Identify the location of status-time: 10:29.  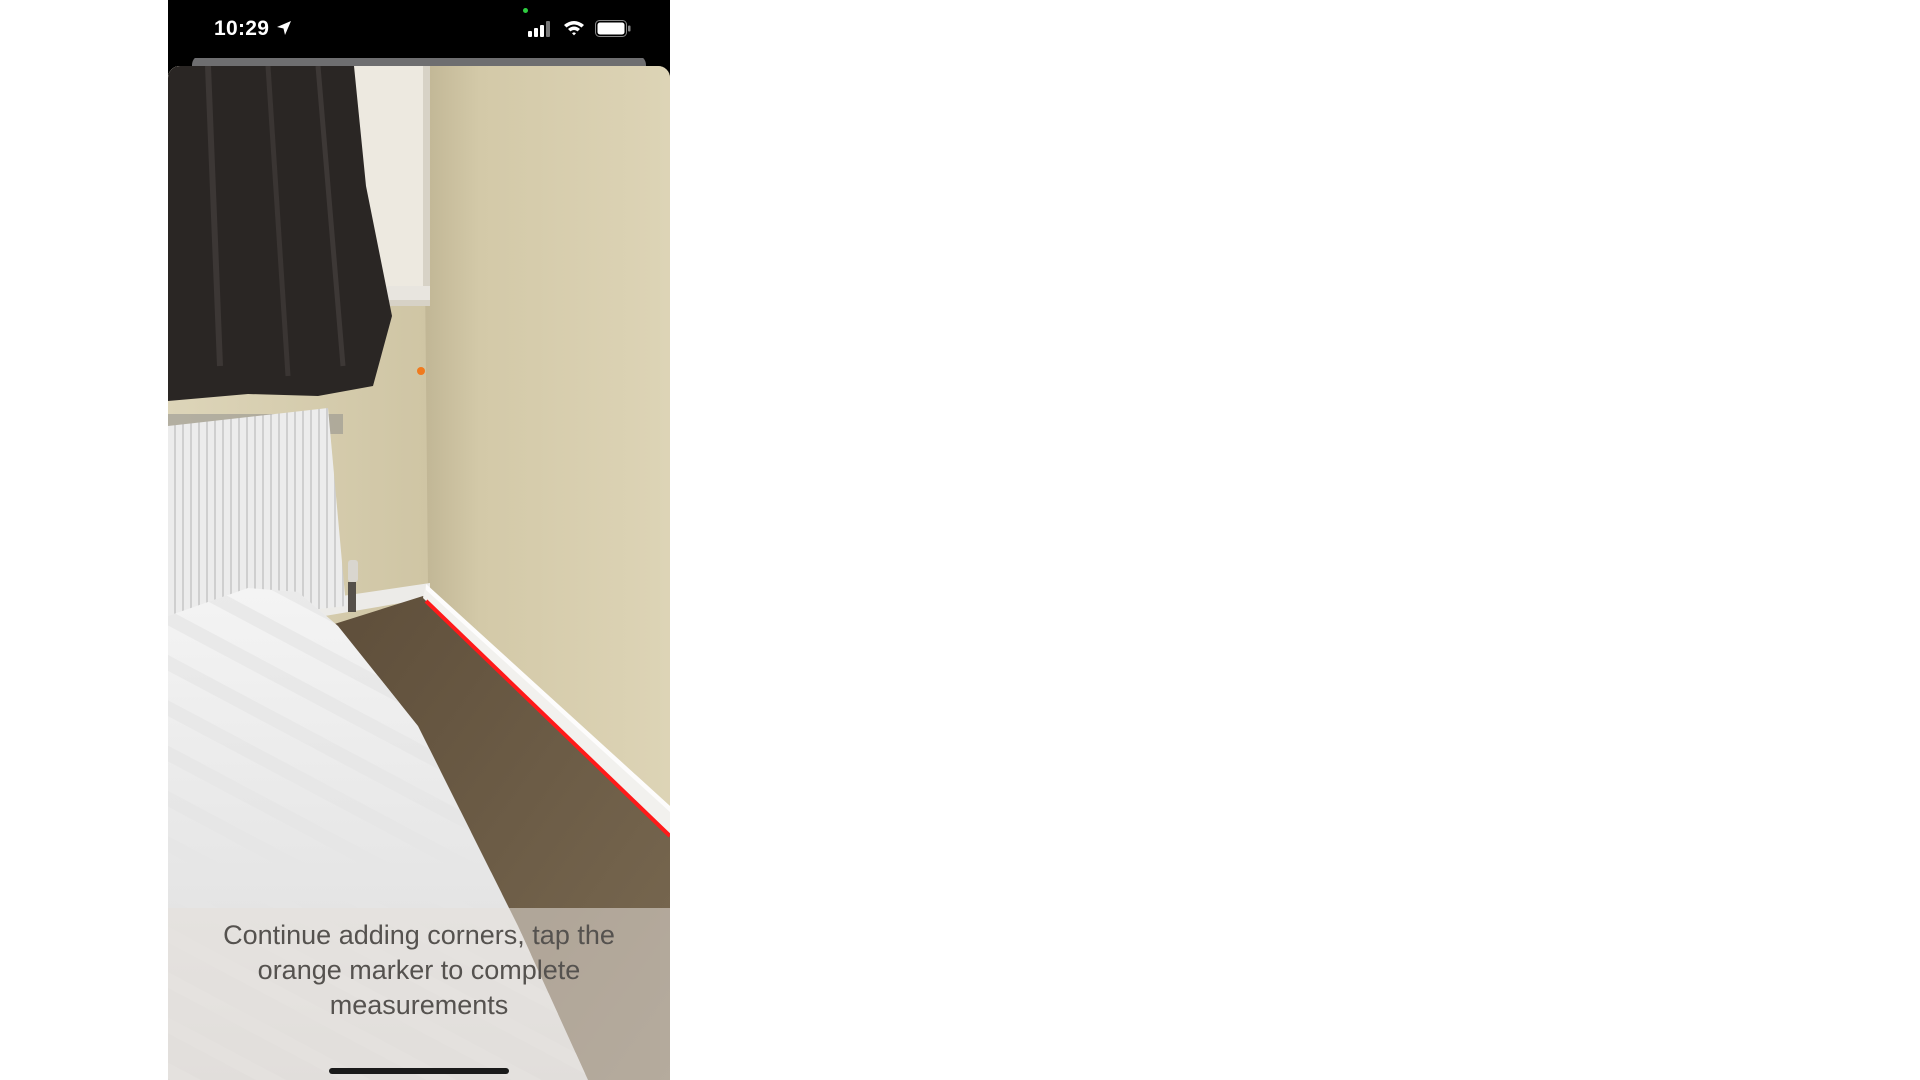
(242, 28).